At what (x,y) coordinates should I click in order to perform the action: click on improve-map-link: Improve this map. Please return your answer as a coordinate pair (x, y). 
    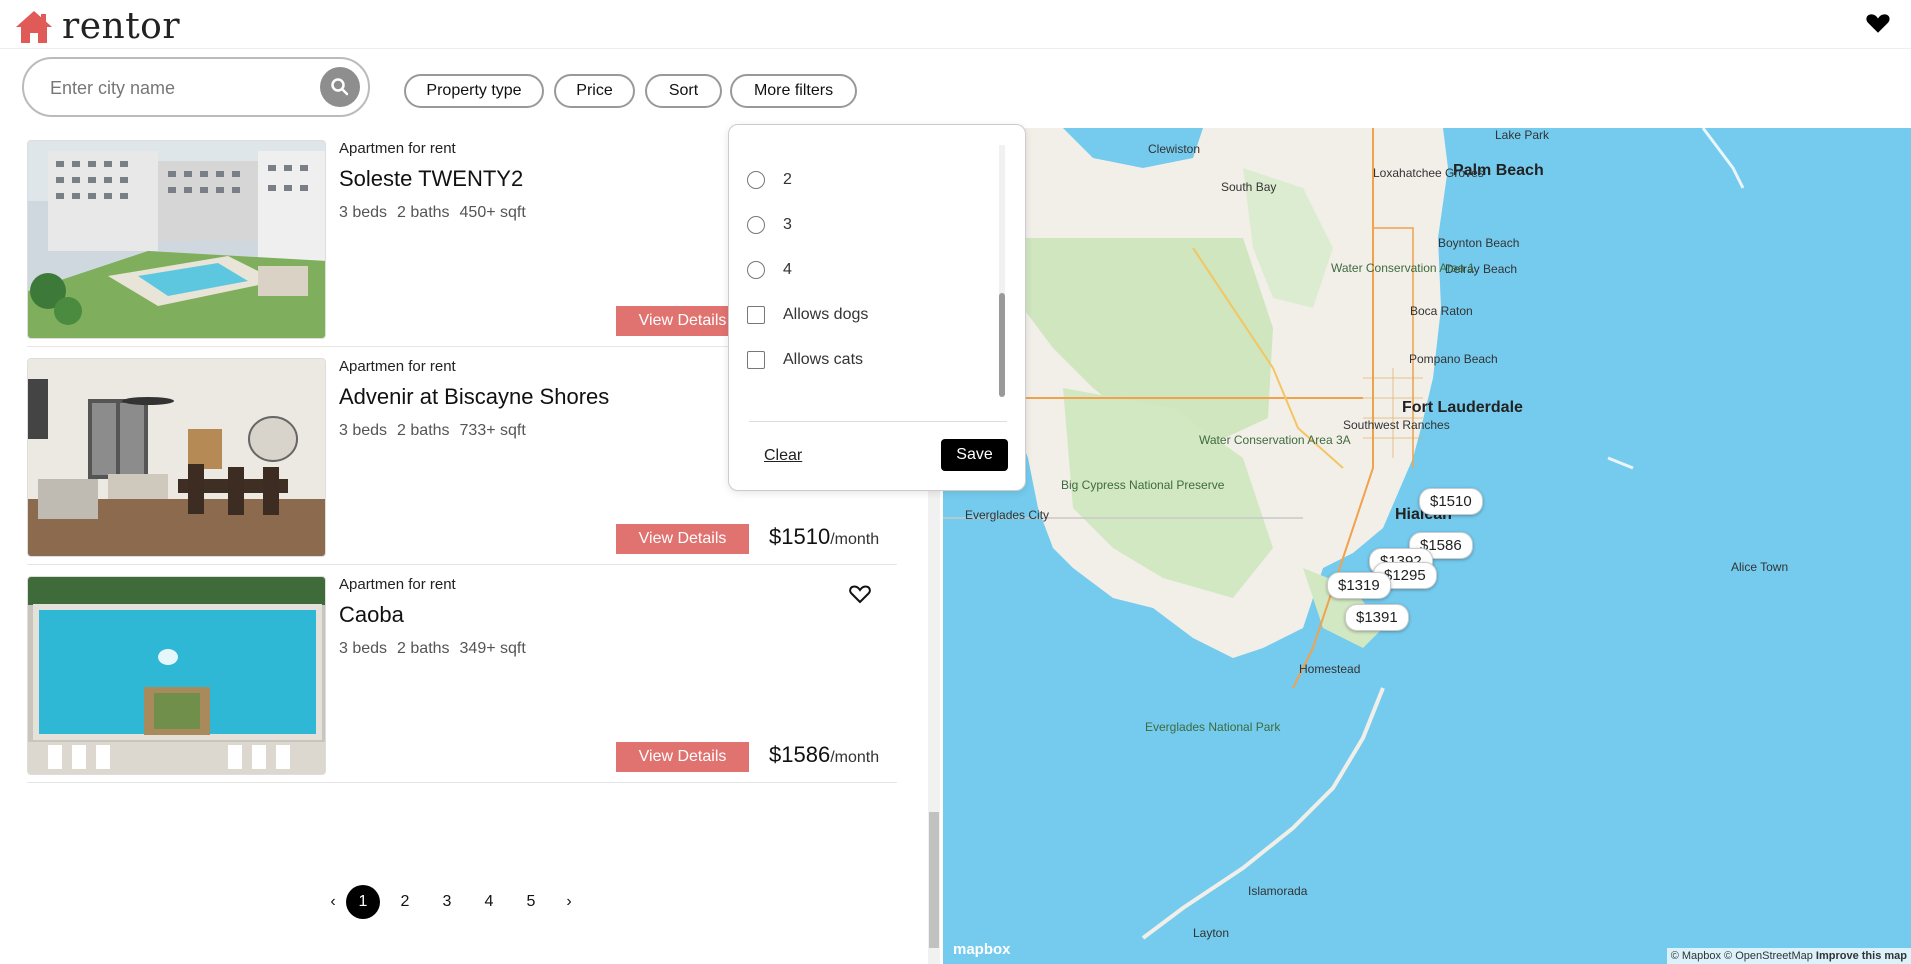
    Looking at the image, I should click on (1861, 956).